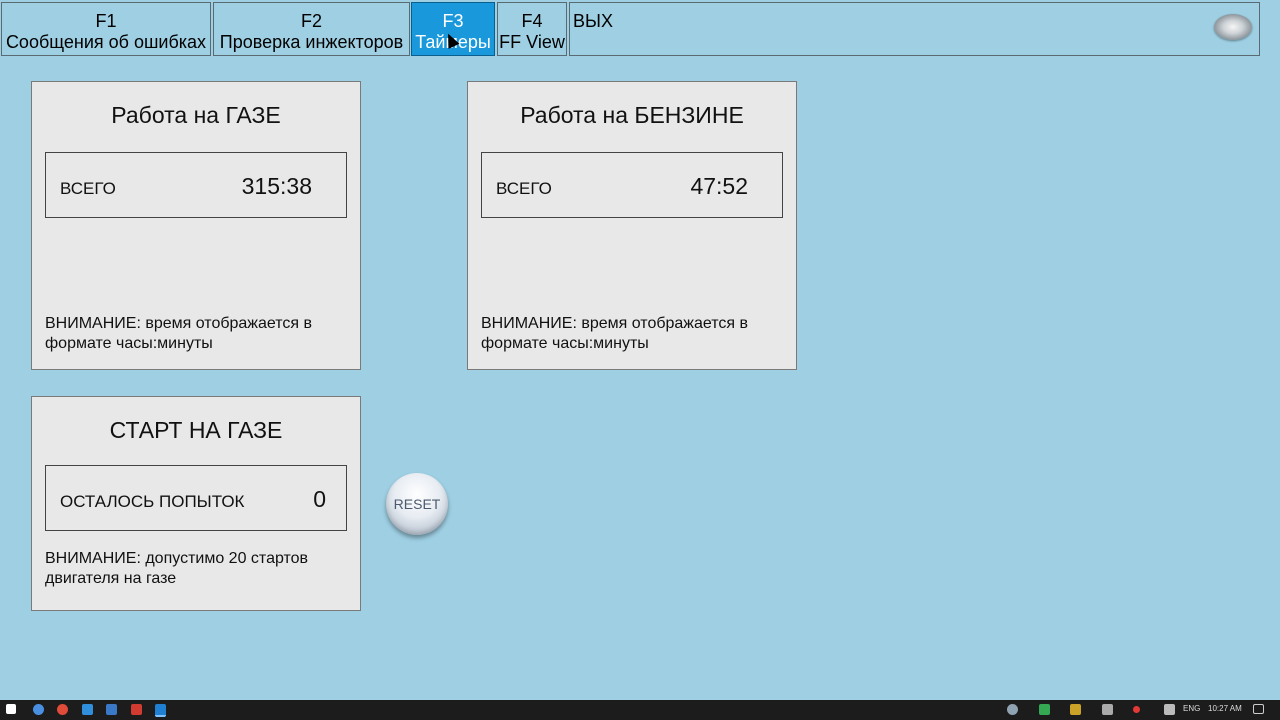 This screenshot has height=720, width=1280. I want to click on panel-title: Работа на БЕНЗИНЕ, so click(632, 115).